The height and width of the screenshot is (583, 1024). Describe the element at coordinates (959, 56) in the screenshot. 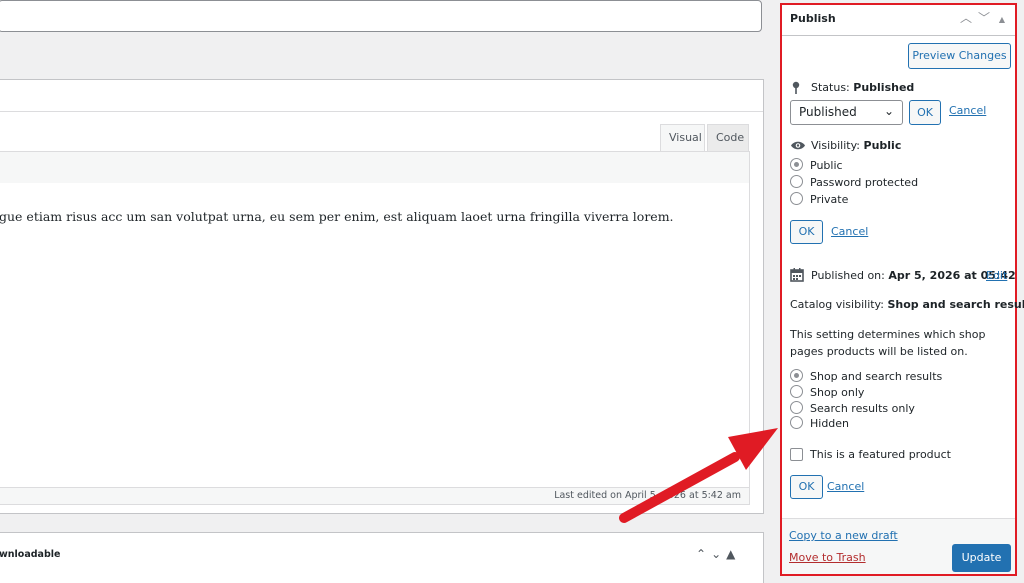

I see `preview-changes-button: Preview Changes` at that location.